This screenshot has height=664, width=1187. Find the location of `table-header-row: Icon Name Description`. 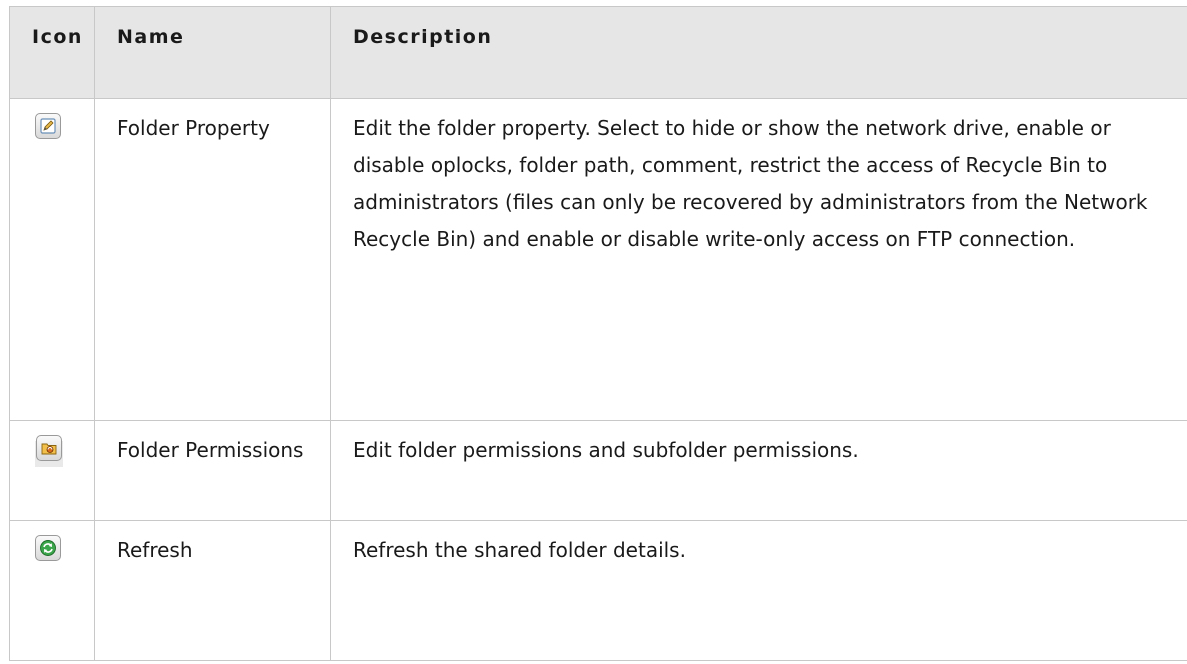

table-header-row: Icon Name Description is located at coordinates (598, 52).